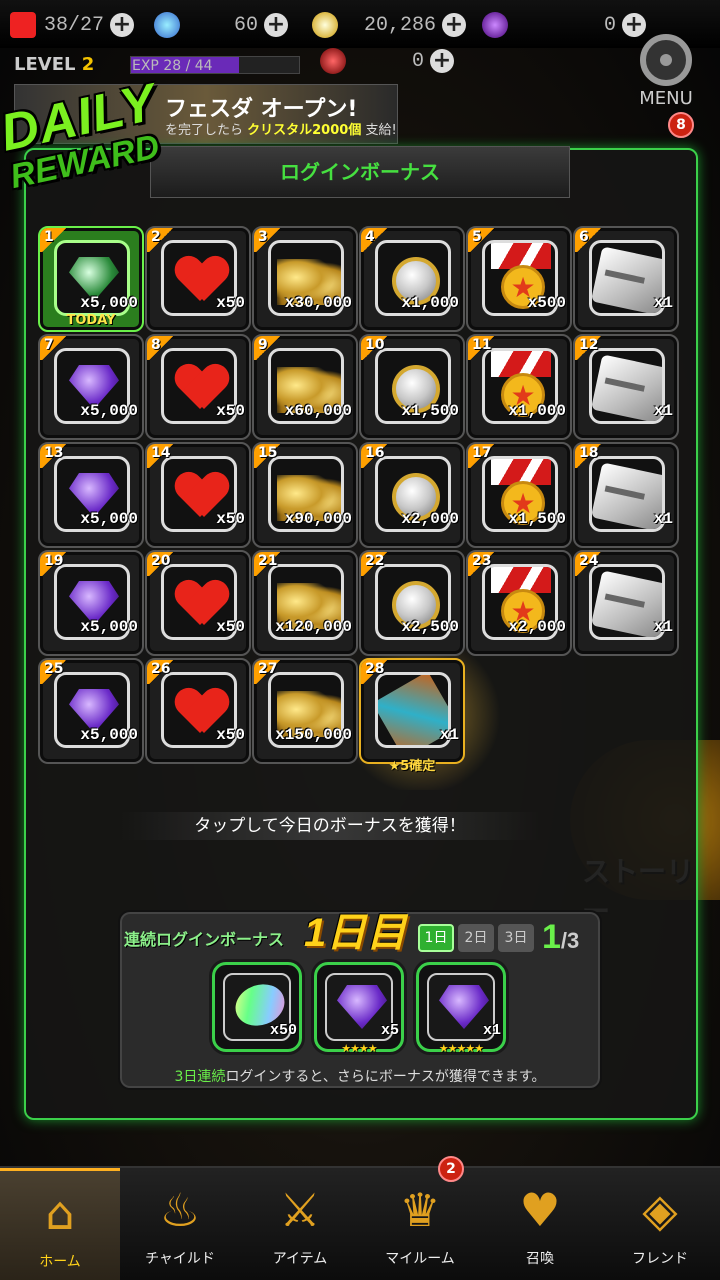  Describe the element at coordinates (412, 495) in the screenshot. I see `reward-day-16: 16 x2,000` at that location.